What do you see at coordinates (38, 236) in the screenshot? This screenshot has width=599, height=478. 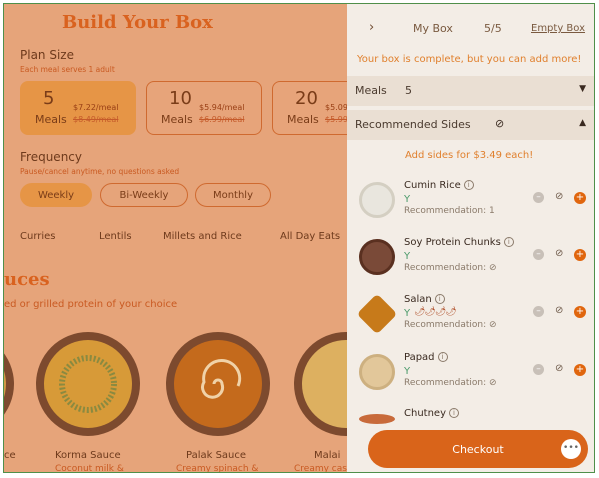 I see `category-curries: Curries` at bounding box center [38, 236].